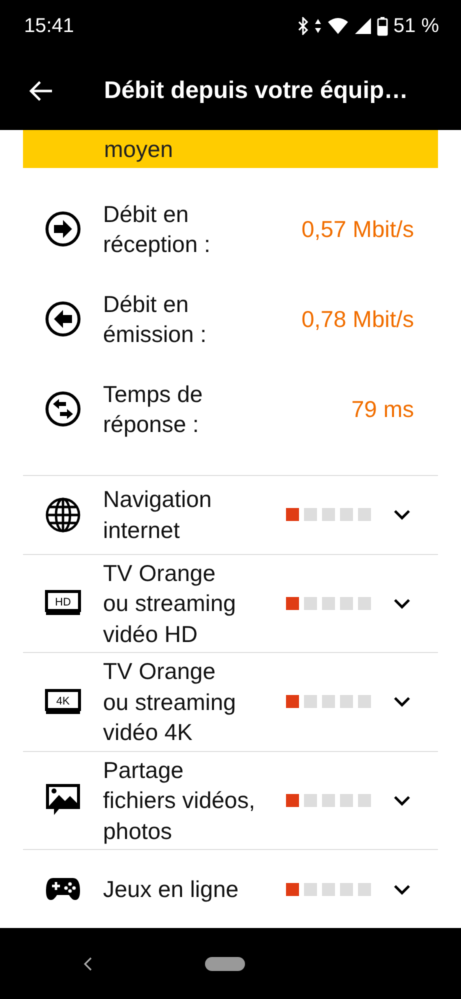 The height and width of the screenshot is (999, 461). What do you see at coordinates (63, 319) in the screenshot?
I see `left-arrow-circle-icon` at bounding box center [63, 319].